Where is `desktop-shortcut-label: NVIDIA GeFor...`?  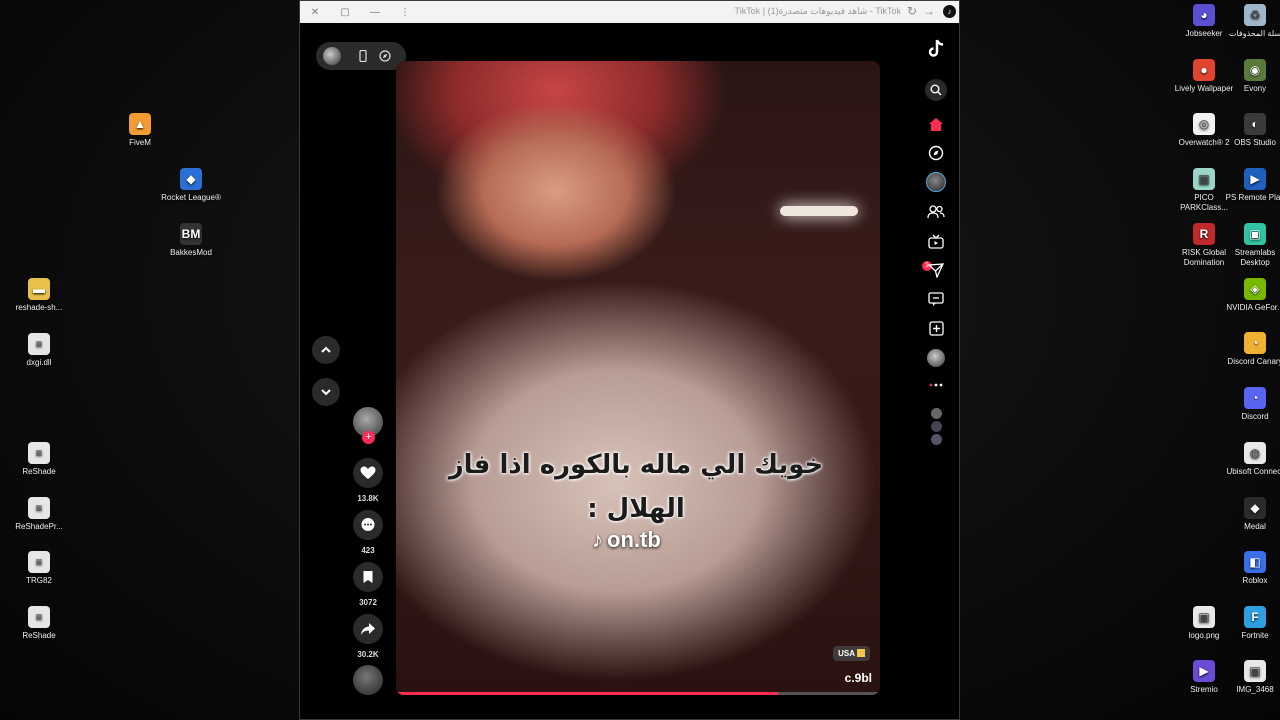
desktop-shortcut-label: NVIDIA GeFor... is located at coordinates (1253, 307).